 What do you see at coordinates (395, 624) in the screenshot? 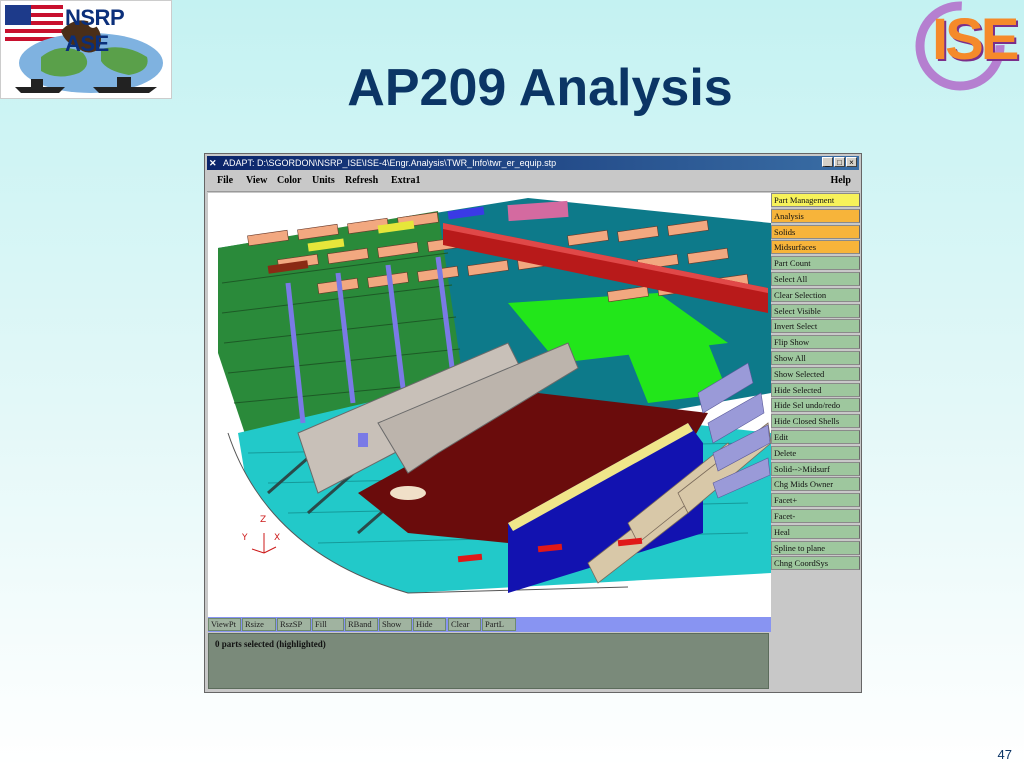
I see `show-button: Show` at bounding box center [395, 624].